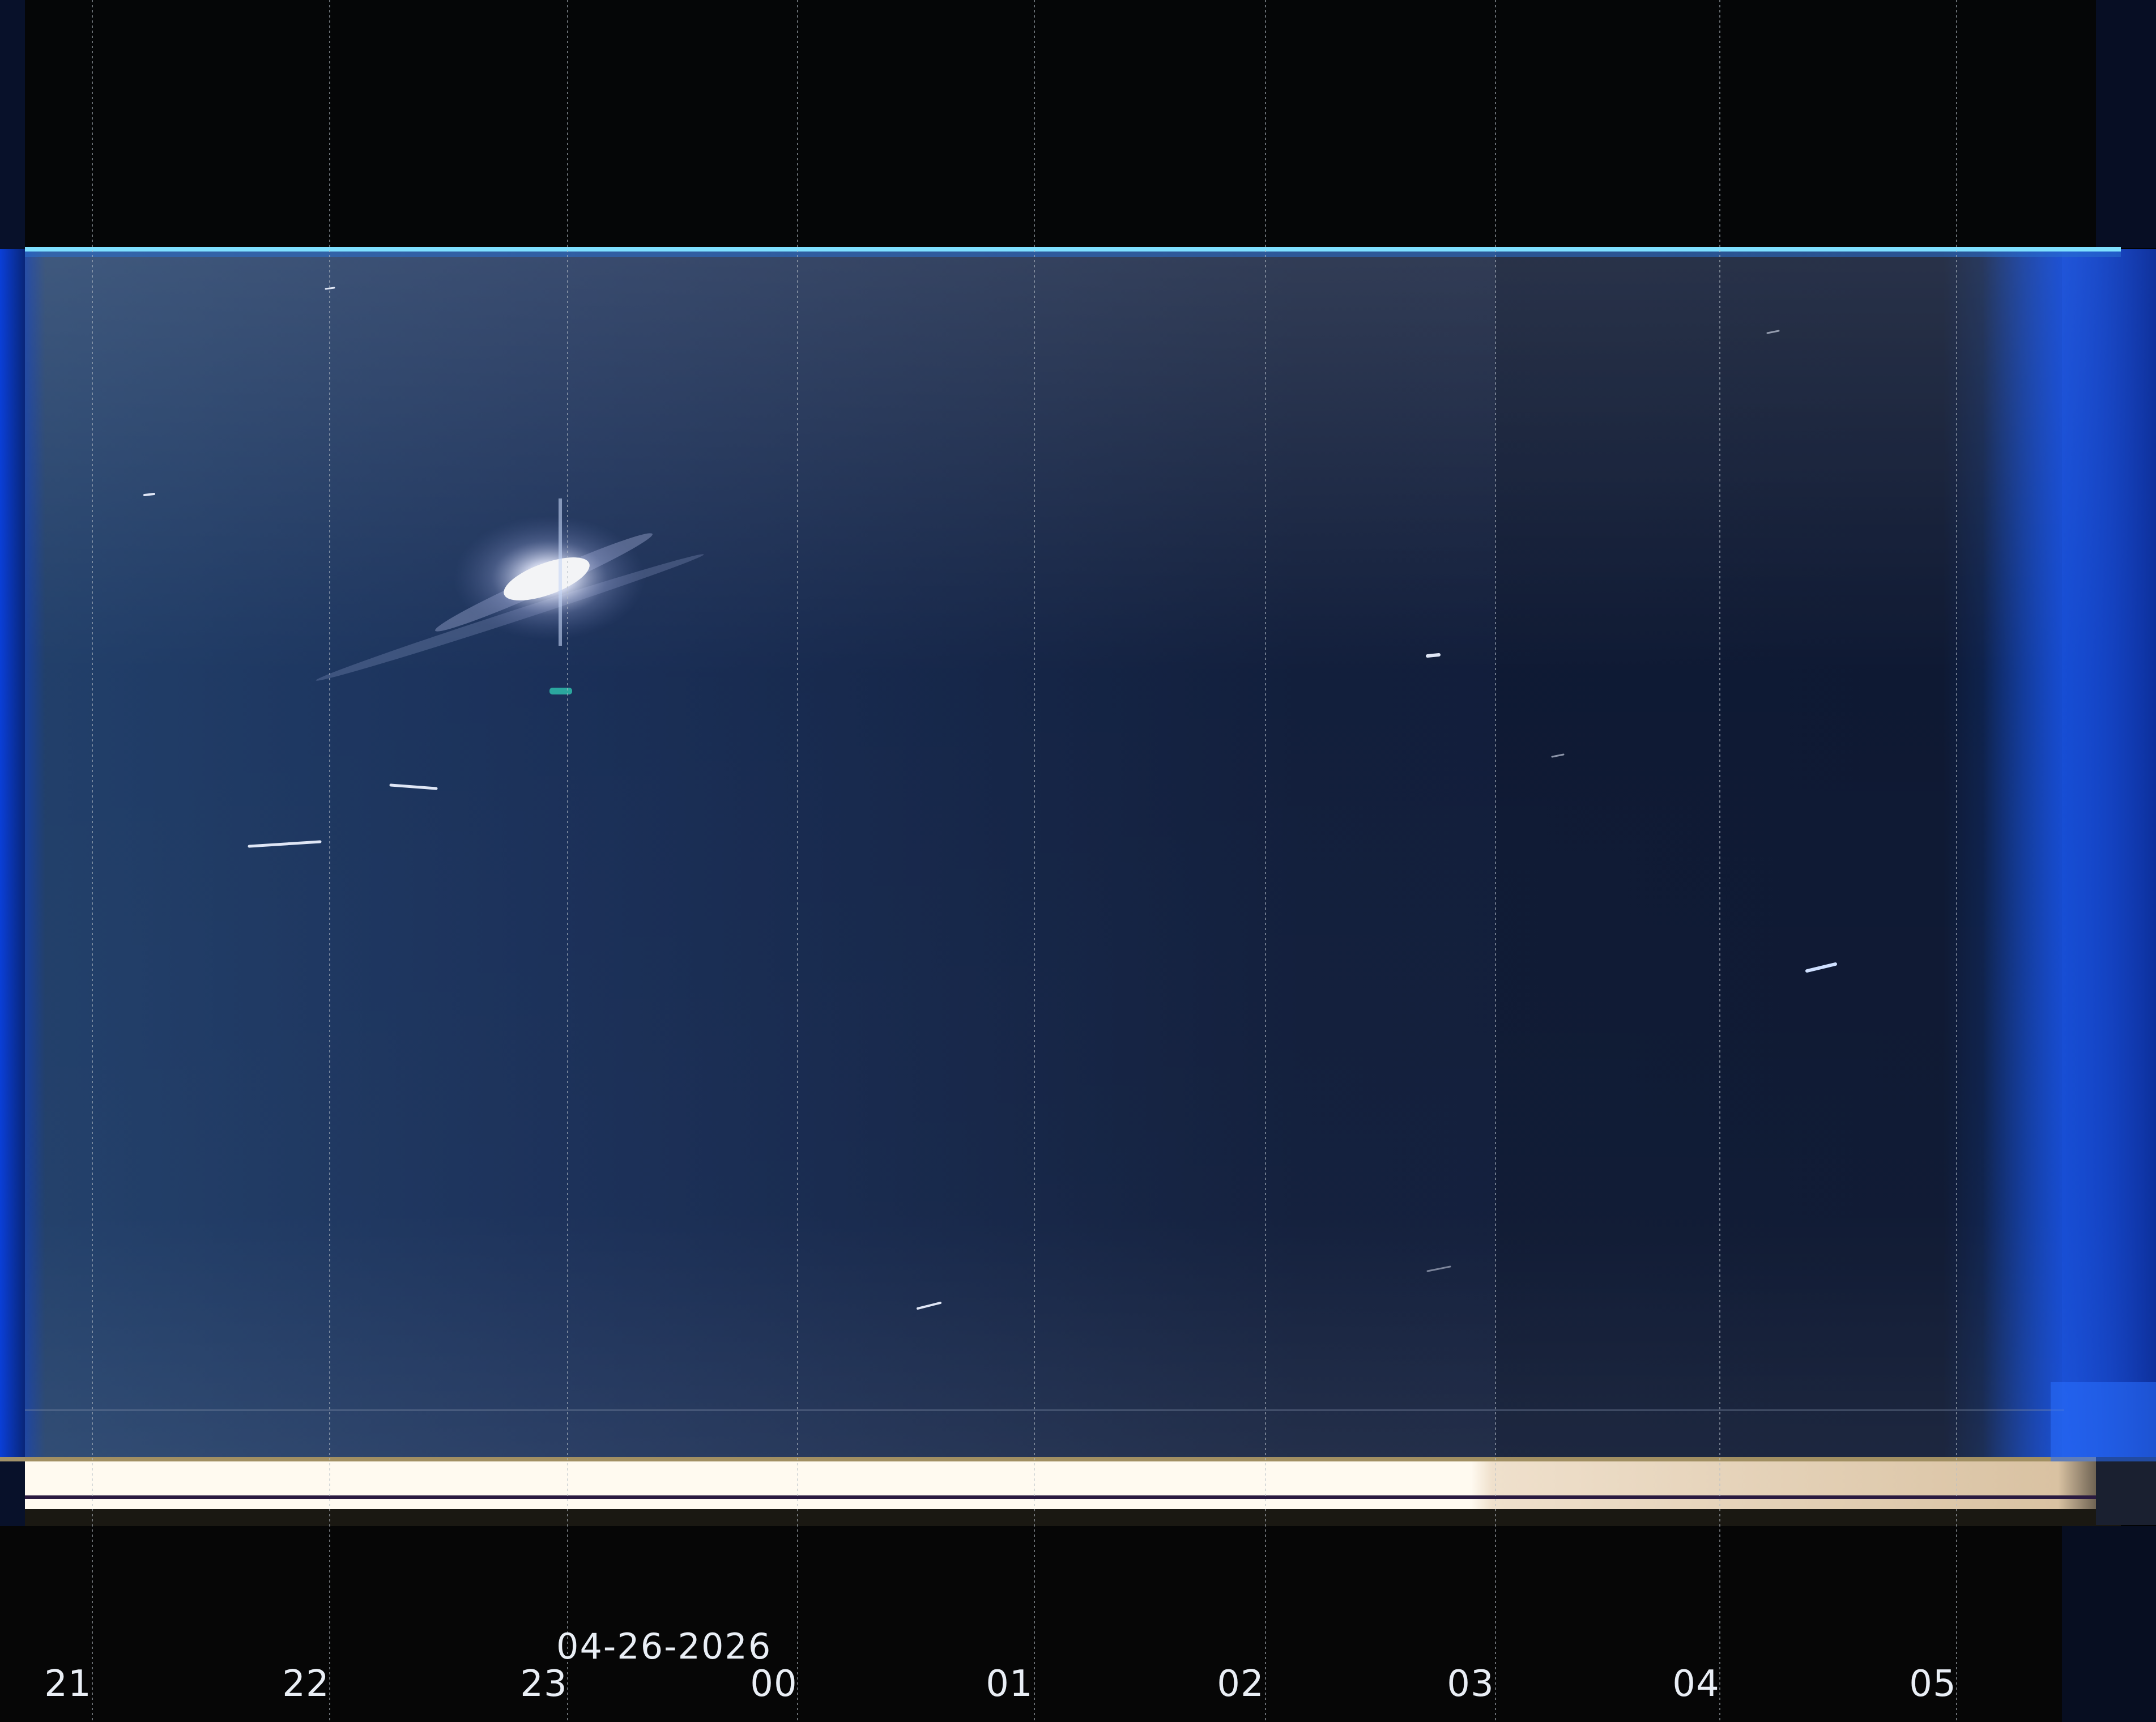 The width and height of the screenshot is (2156, 1722). I want to click on top-horizon-line, so click(1073, 249).